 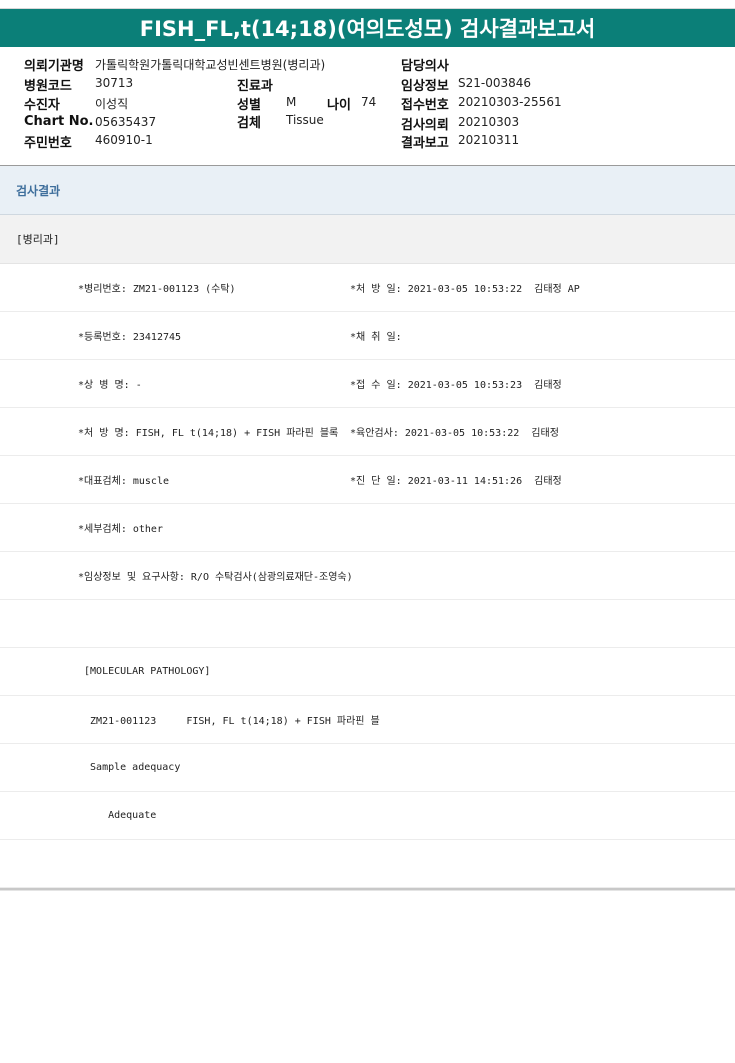 I want to click on institution-value: 가톨릭학원가톨릭대학교성빈센트병원(병리과), so click(x=210, y=65).